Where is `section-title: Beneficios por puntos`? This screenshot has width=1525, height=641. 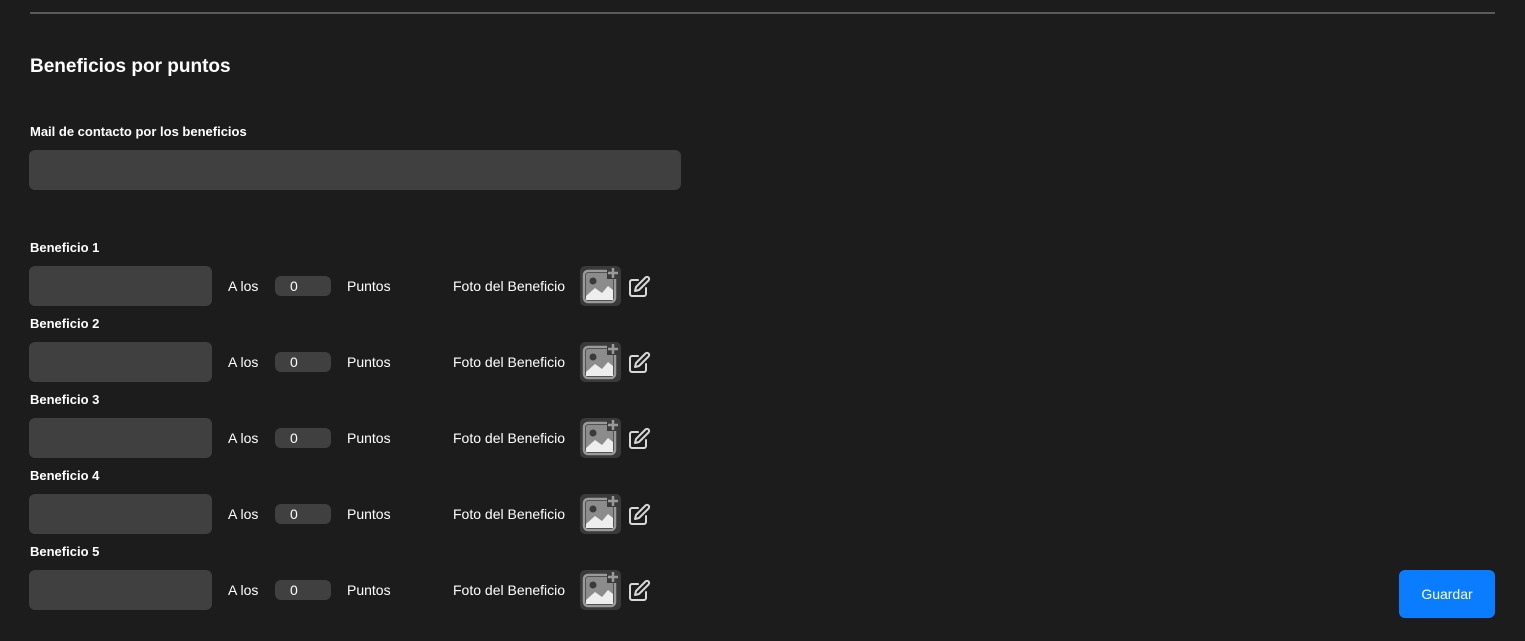 section-title: Beneficios por puntos is located at coordinates (130, 66).